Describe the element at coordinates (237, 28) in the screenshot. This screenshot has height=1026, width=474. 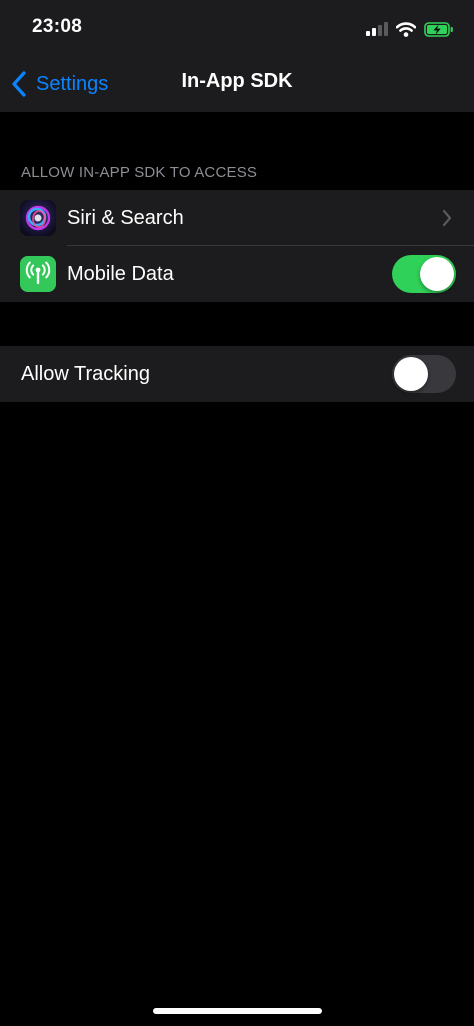
I see `status-bar: 23:08` at that location.